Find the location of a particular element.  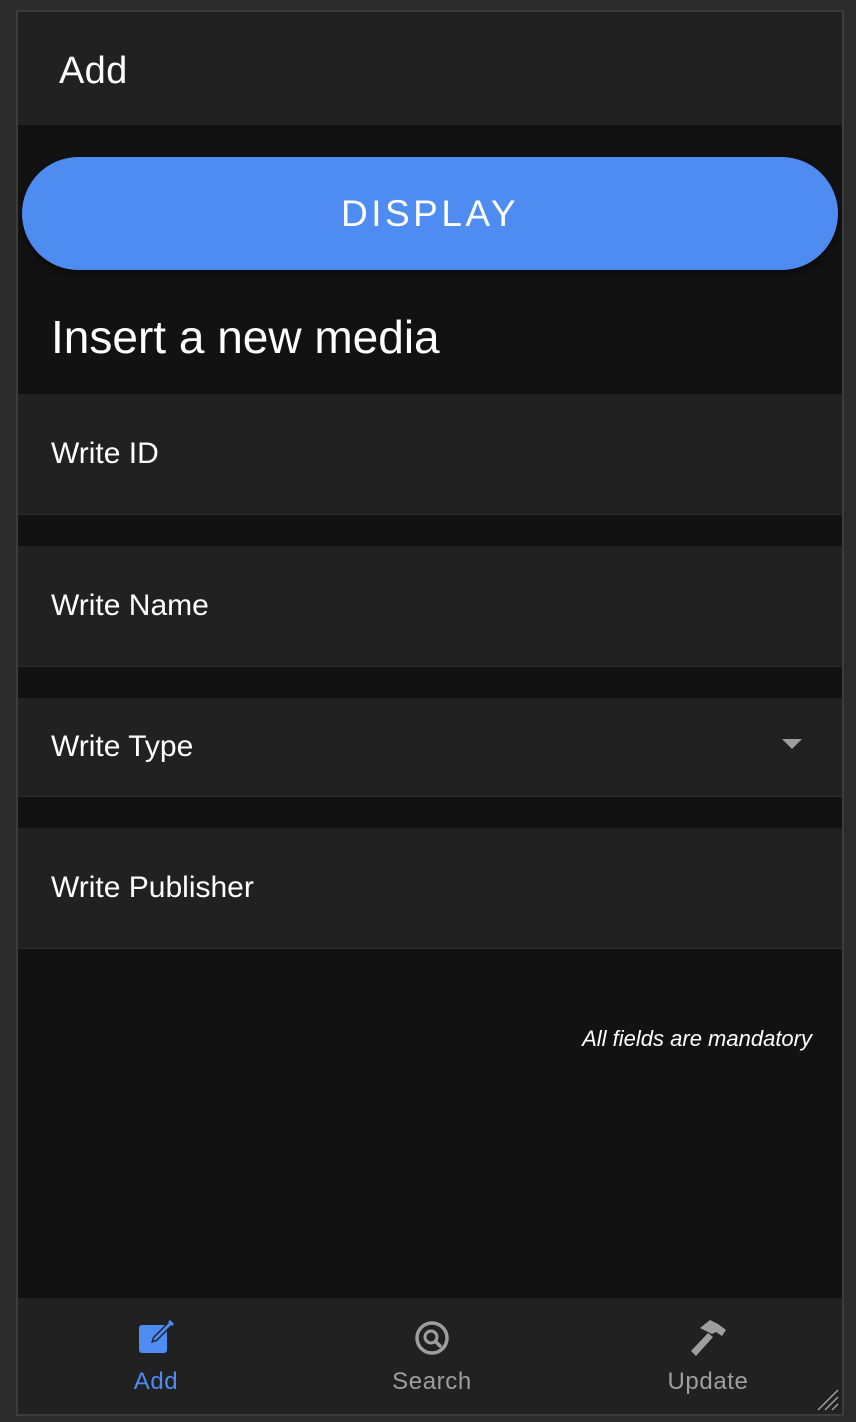

type-select-label: Write Type is located at coordinates (122, 746).